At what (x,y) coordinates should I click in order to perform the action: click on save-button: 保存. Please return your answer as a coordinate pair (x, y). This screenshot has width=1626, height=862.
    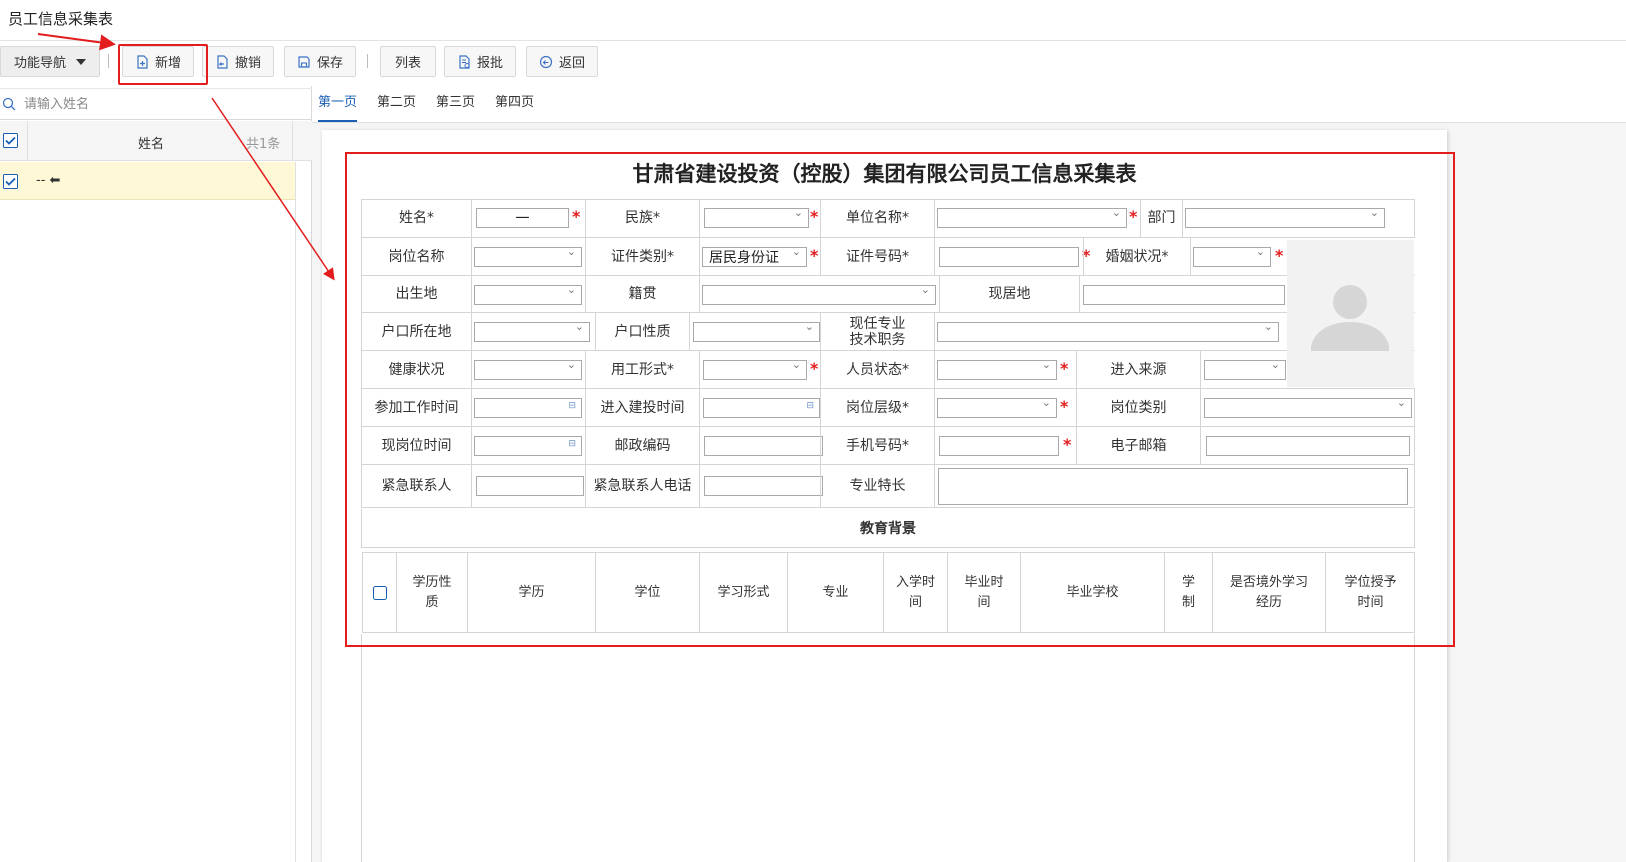
    Looking at the image, I should click on (320, 61).